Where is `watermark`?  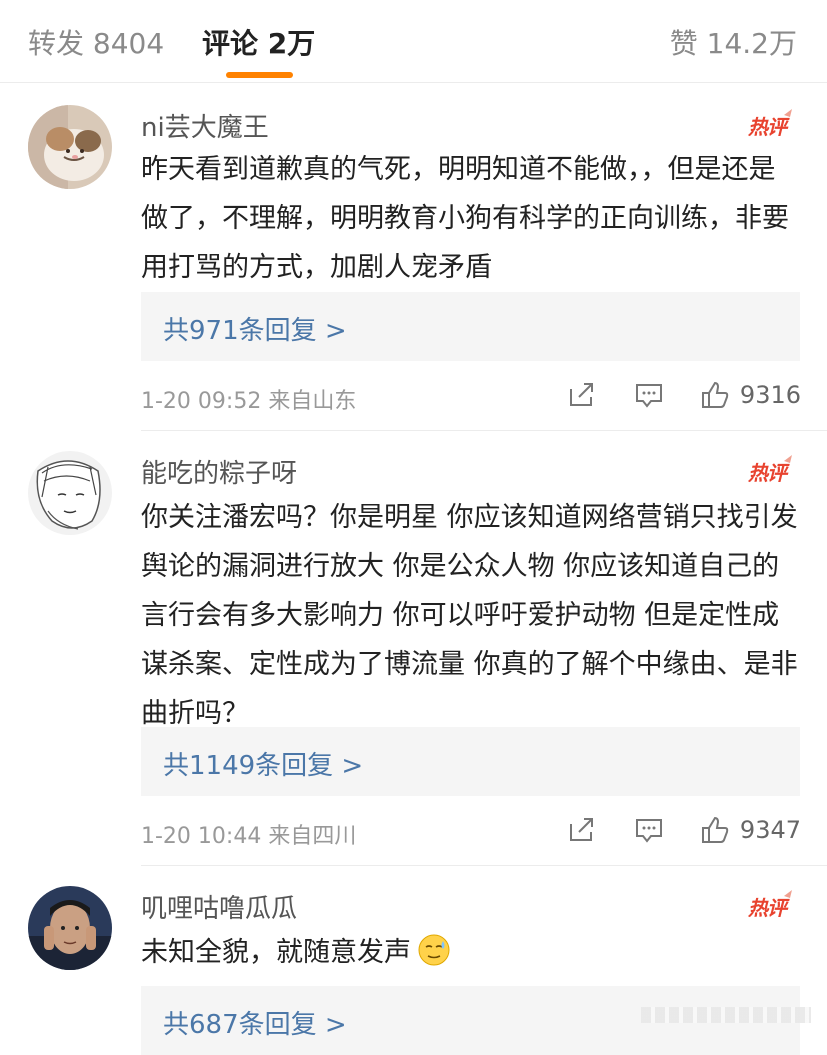
watermark is located at coordinates (726, 1015).